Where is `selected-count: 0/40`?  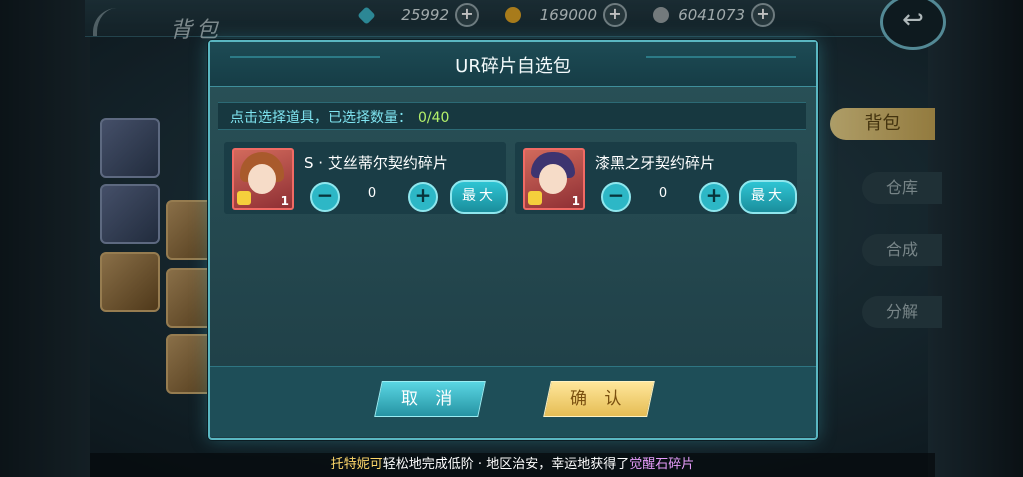 selected-count: 0/40 is located at coordinates (434, 118).